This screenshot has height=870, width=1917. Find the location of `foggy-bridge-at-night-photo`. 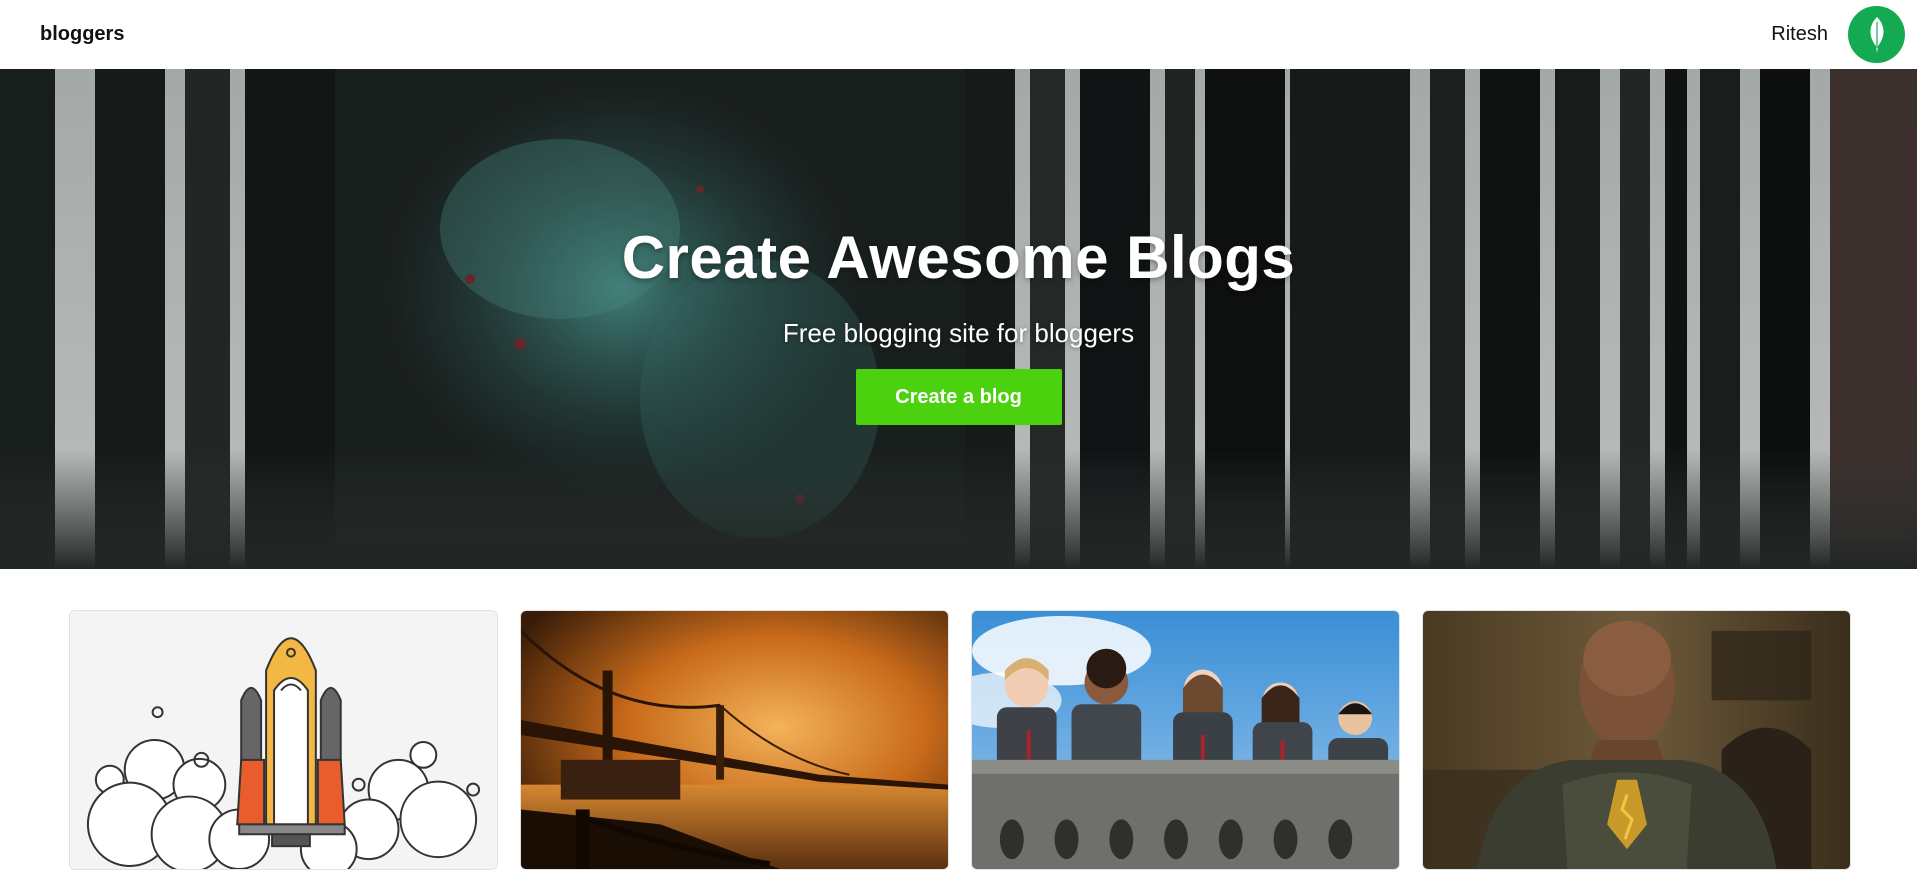

foggy-bridge-at-night-photo is located at coordinates (734, 740).